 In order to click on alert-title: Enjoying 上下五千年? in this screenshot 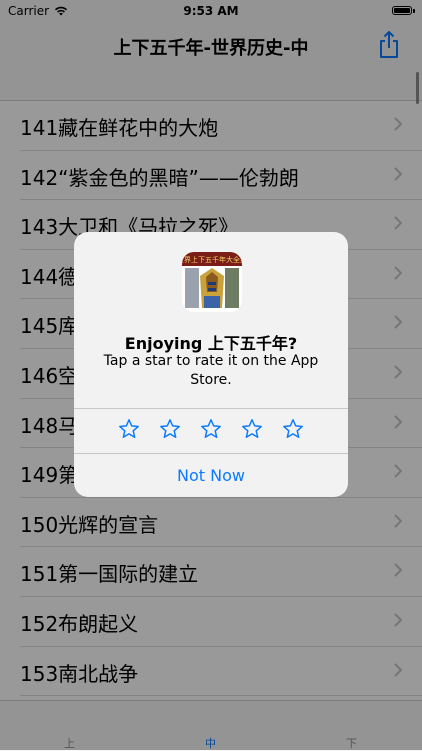, I will do `click(211, 343)`.